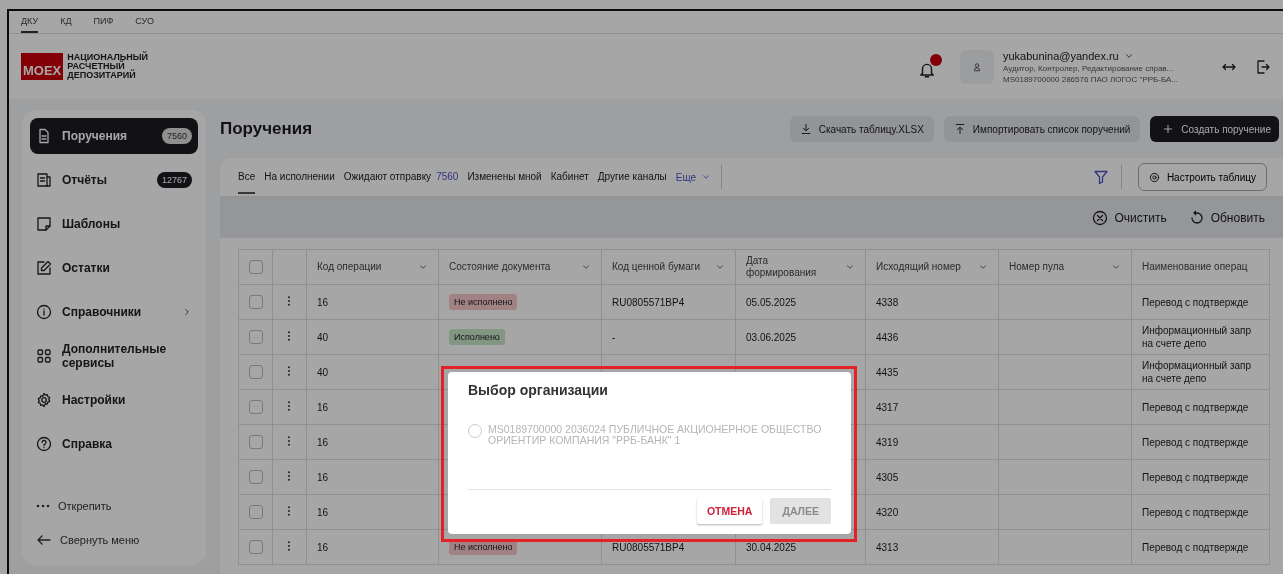  What do you see at coordinates (932, 302) in the screenshot?
I see `table-cell: 4338` at bounding box center [932, 302].